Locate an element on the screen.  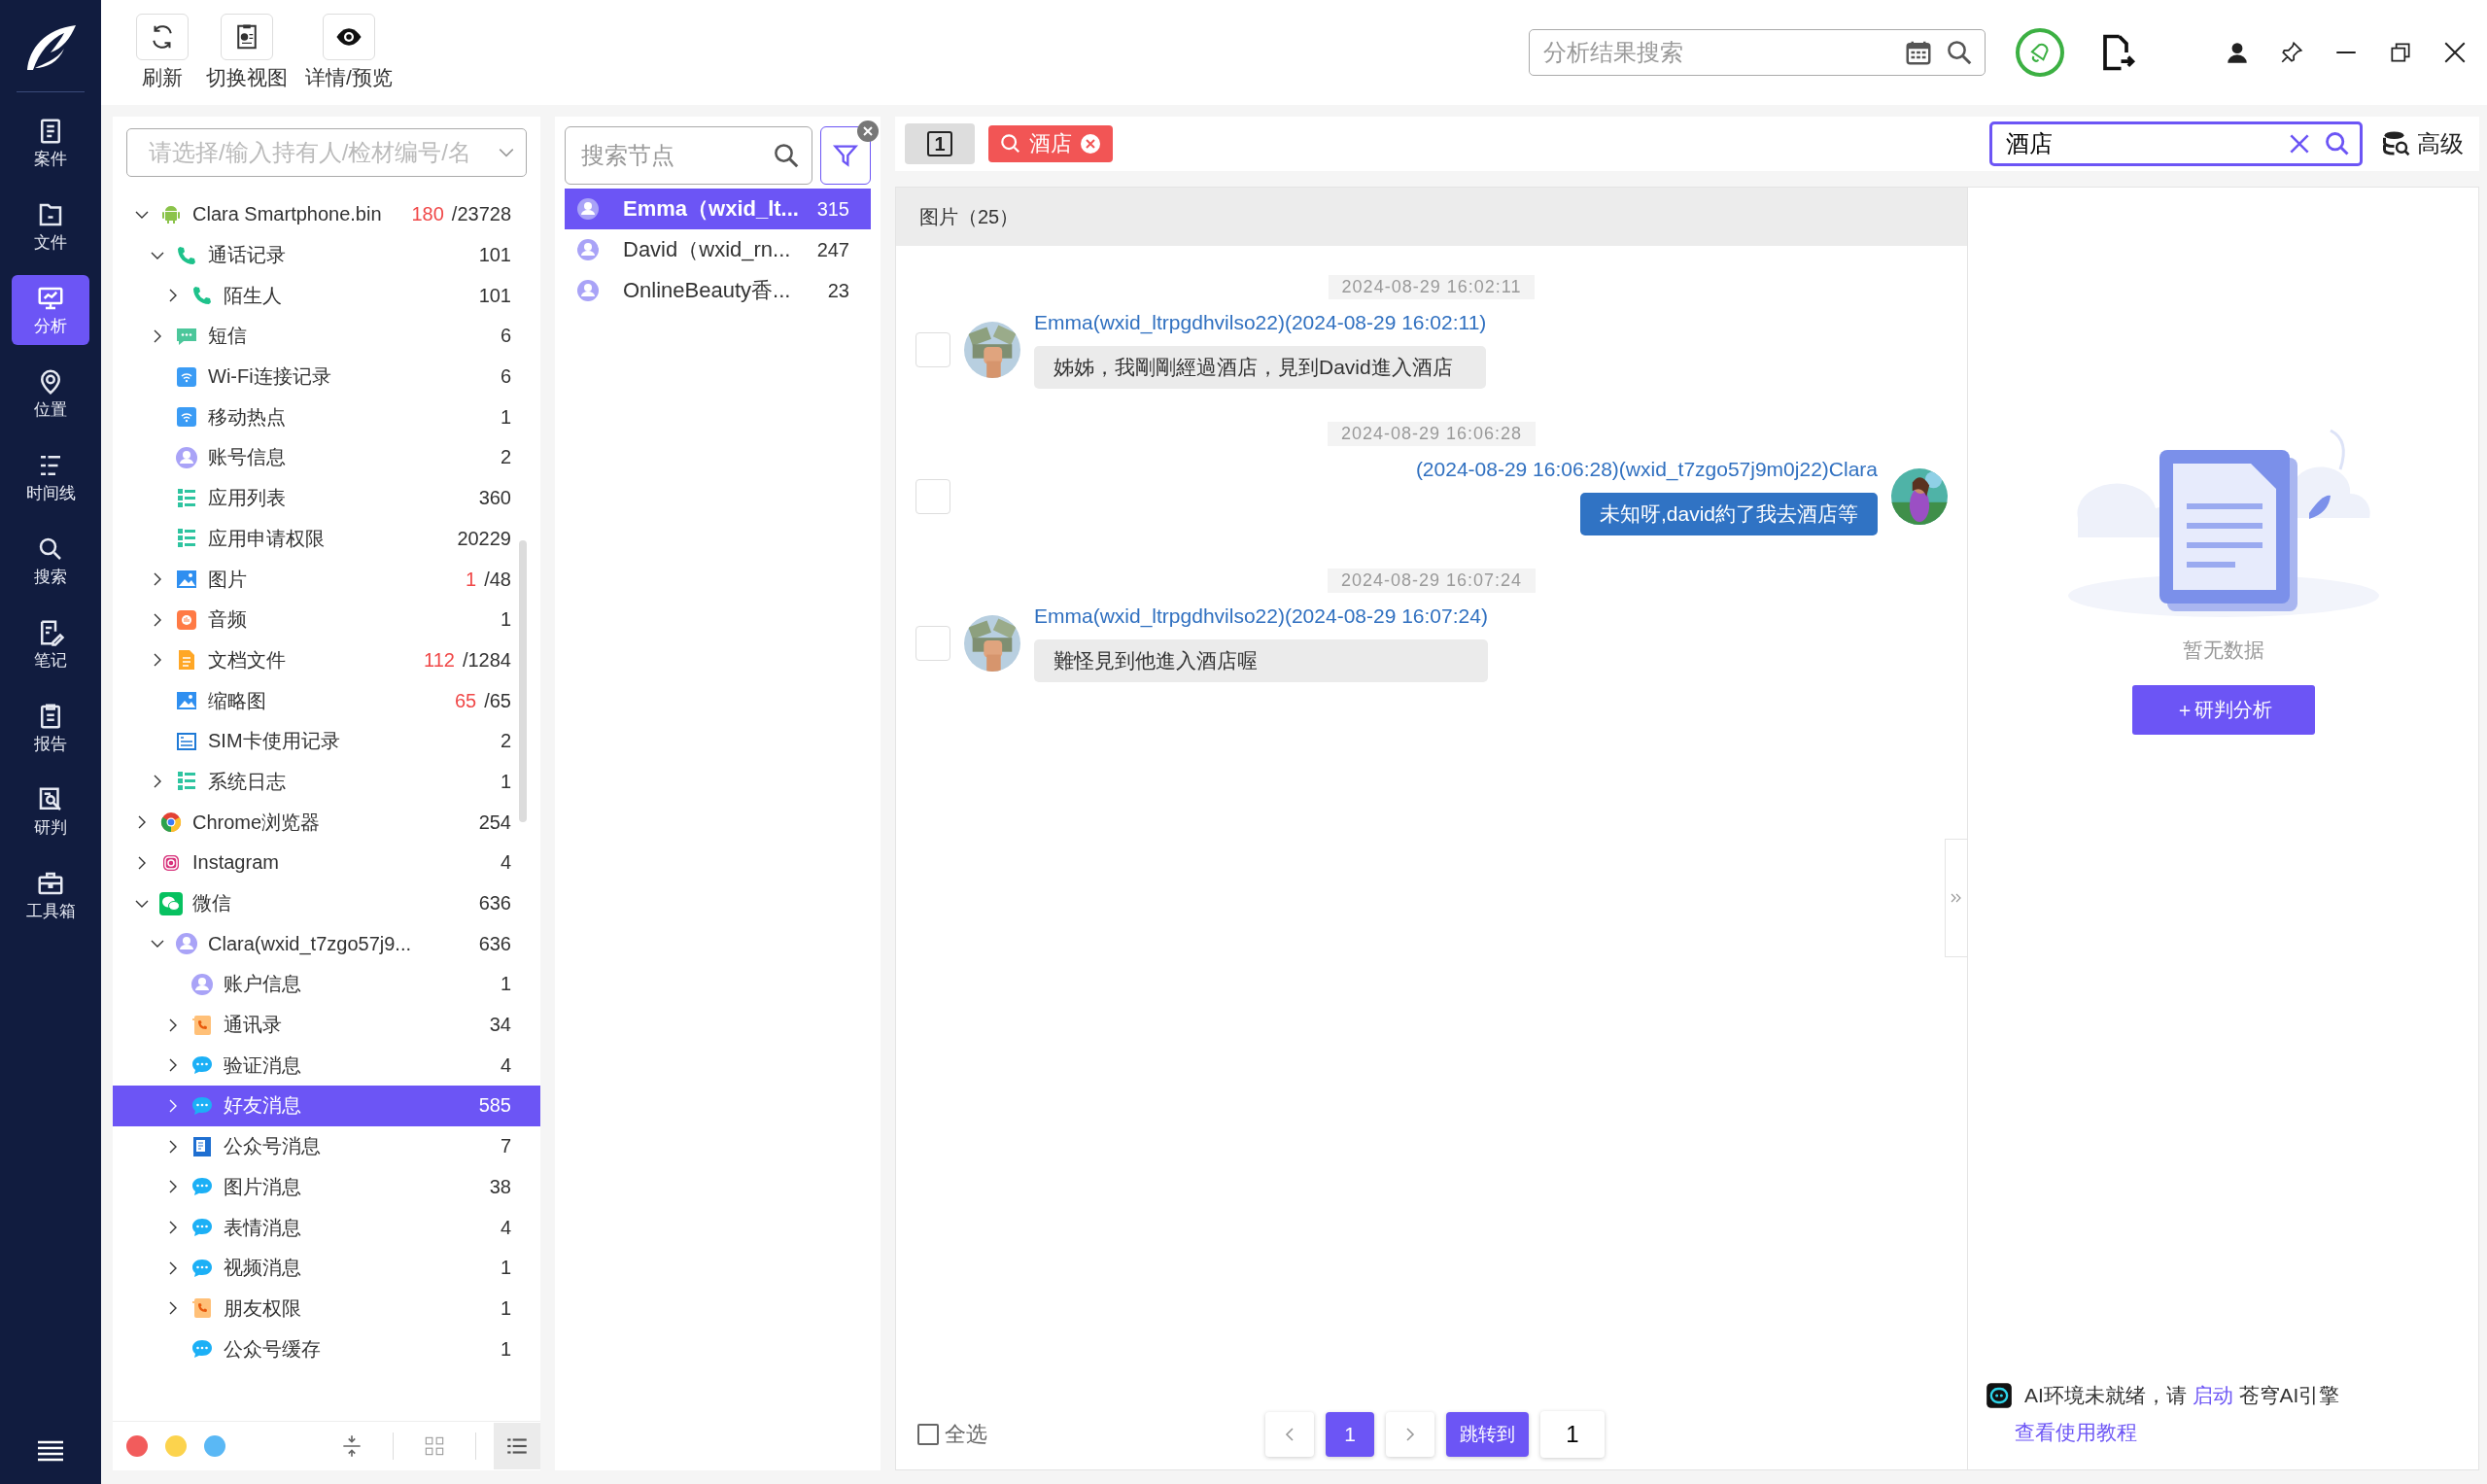
start-link: 启动 is located at coordinates (2212, 1395).